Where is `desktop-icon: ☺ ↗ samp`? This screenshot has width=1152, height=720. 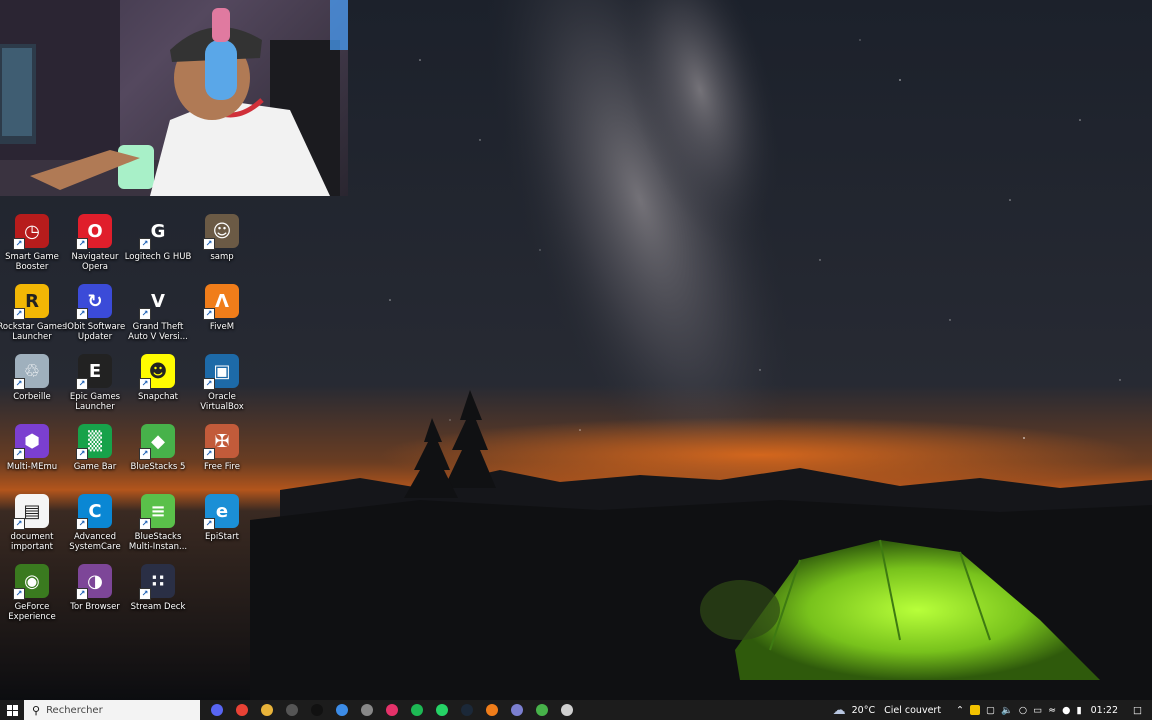 desktop-icon: ☺ ↗ samp is located at coordinates (222, 238).